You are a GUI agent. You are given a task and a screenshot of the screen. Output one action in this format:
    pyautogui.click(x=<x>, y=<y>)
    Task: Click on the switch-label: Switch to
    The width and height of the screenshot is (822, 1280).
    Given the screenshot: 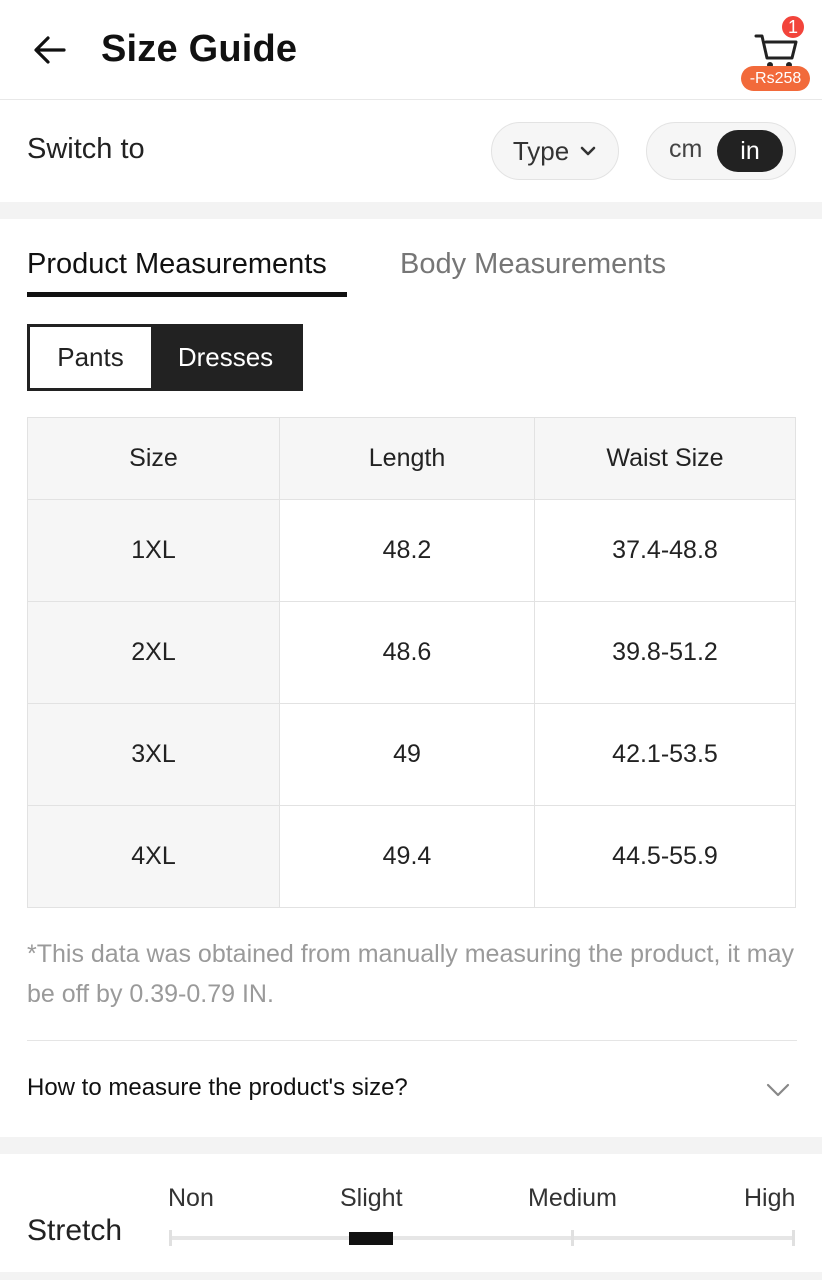 What is the action you would take?
    pyautogui.click(x=86, y=149)
    